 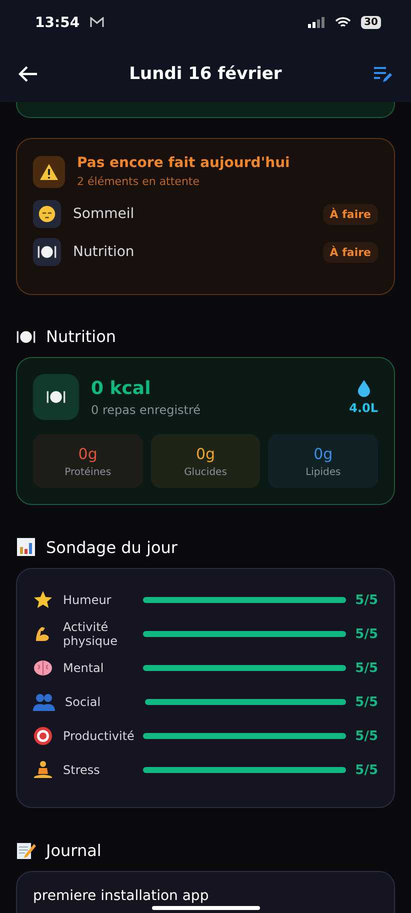 I want to click on memo-pencil-icon, so click(x=26, y=850).